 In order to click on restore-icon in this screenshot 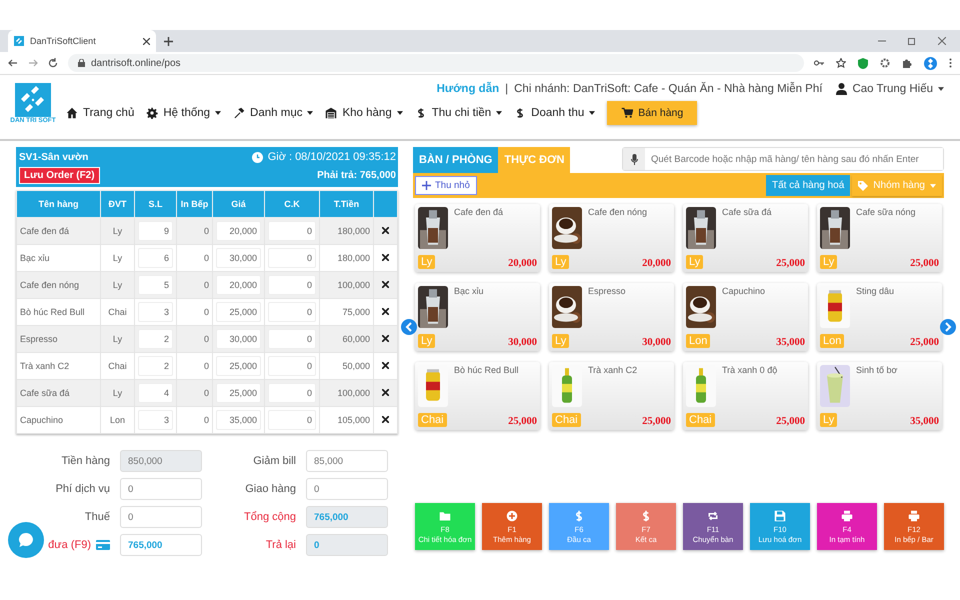, I will do `click(912, 41)`.